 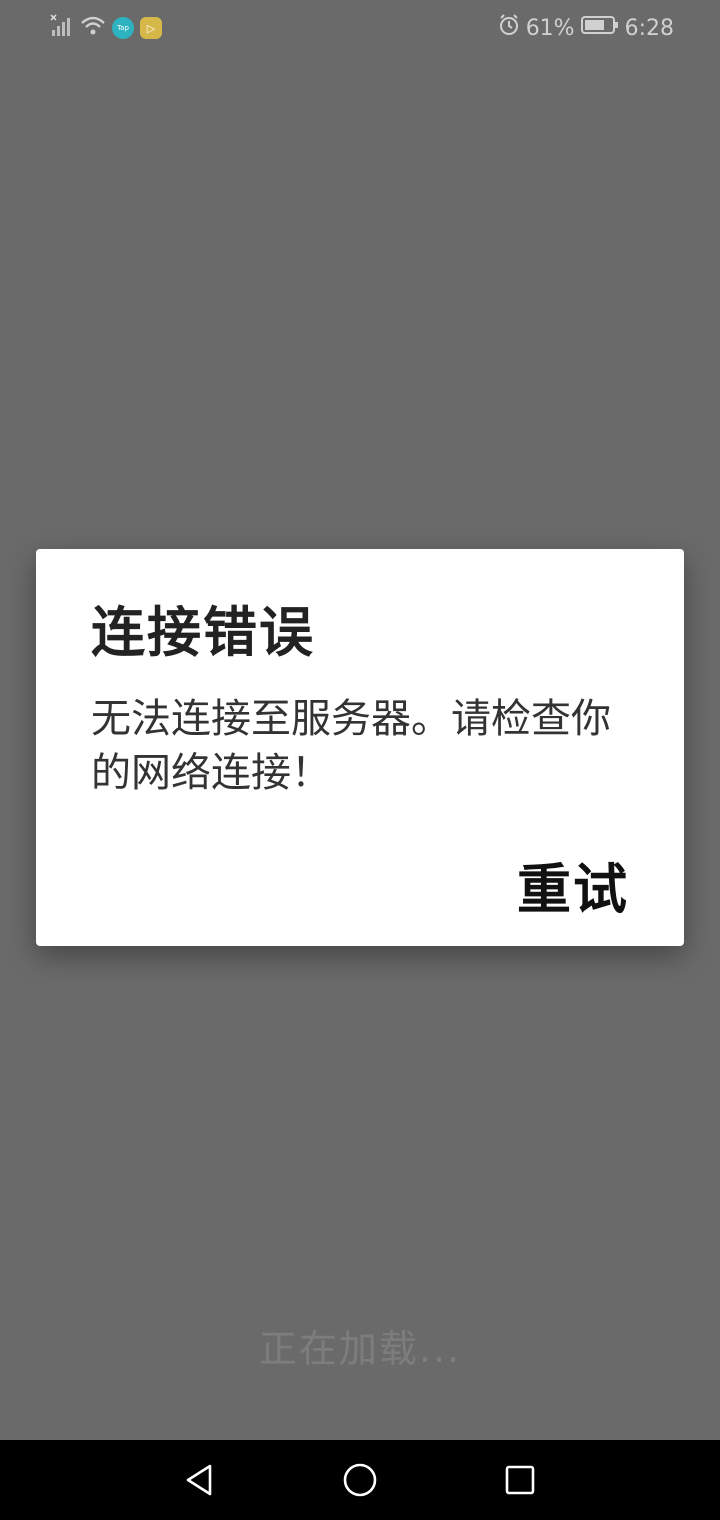 I want to click on status-bar: Tap ▷ 61% 6:28, so click(x=360, y=28).